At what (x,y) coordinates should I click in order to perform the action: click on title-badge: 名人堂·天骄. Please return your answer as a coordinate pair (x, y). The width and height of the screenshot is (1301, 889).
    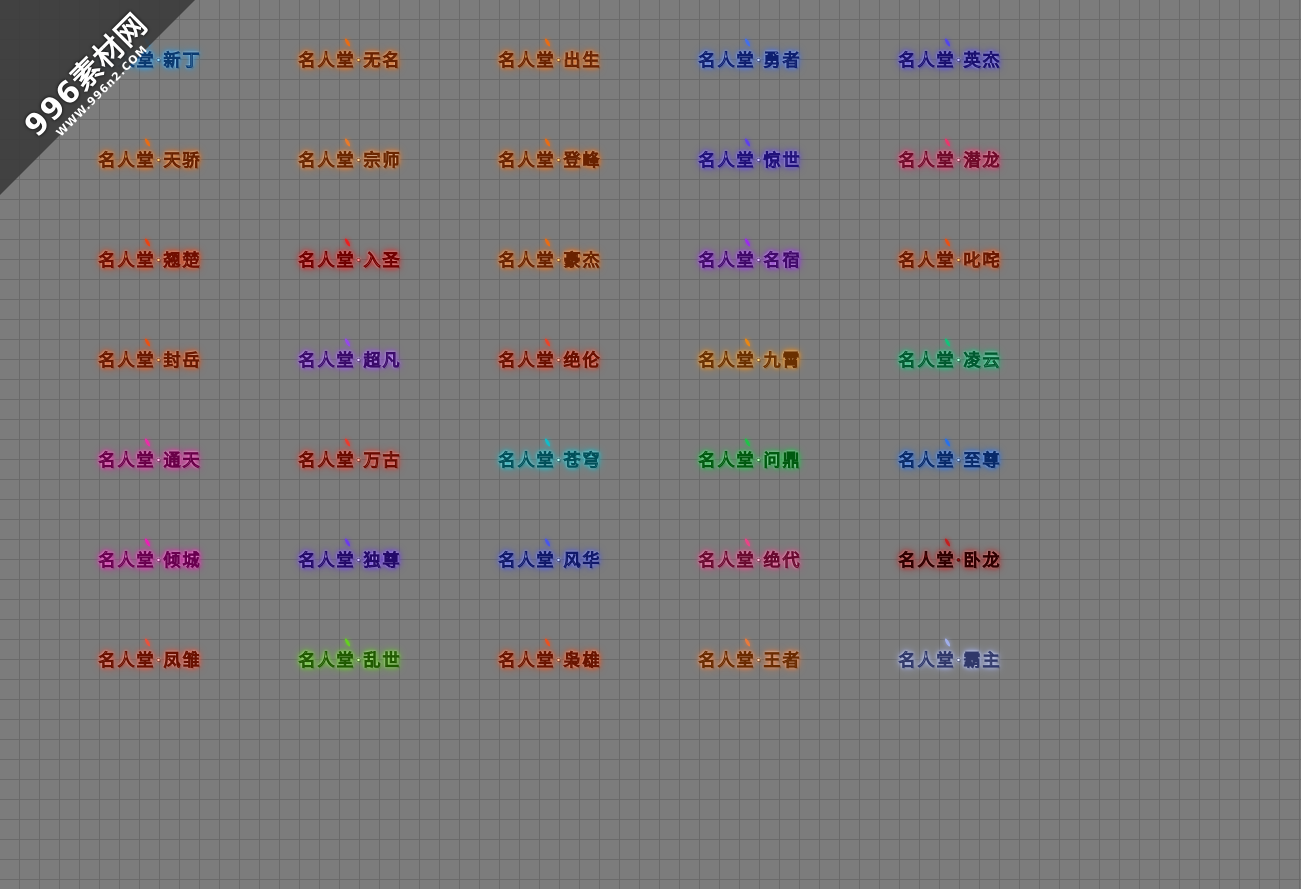
    Looking at the image, I should click on (150, 158).